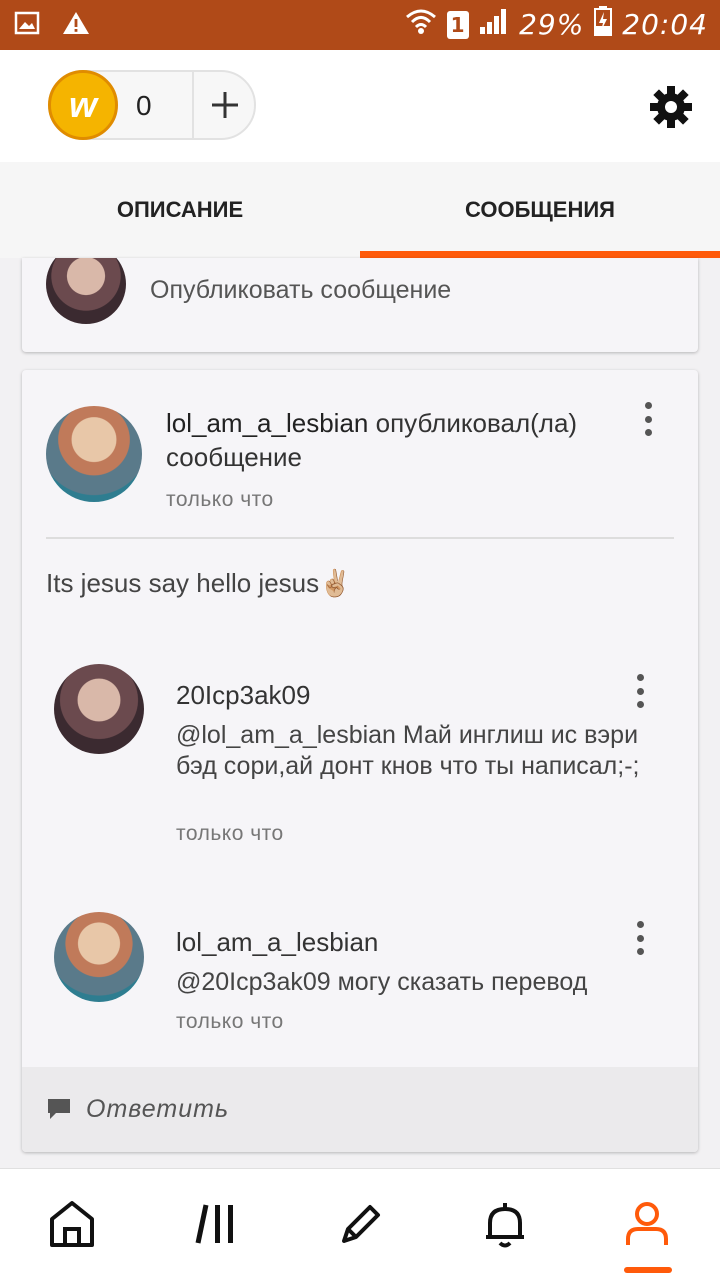 The height and width of the screenshot is (1281, 720). What do you see at coordinates (277, 942) in the screenshot?
I see `reply-author: lol_am_a_lesbian` at bounding box center [277, 942].